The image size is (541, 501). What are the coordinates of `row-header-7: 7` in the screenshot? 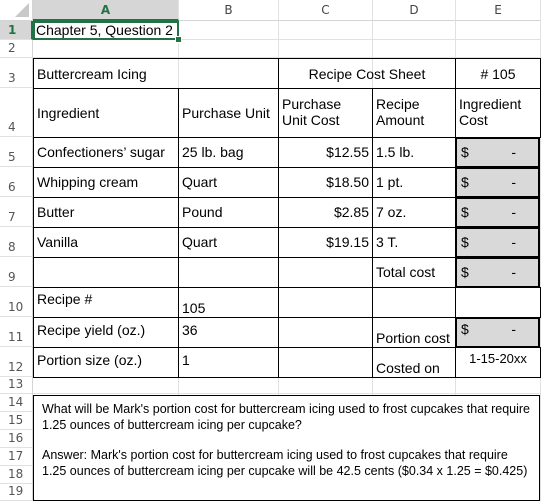 It's located at (16, 212).